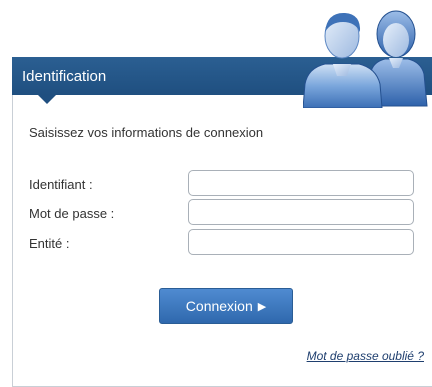 This screenshot has width=432, height=387. What do you see at coordinates (72, 213) in the screenshot?
I see `password-label: Mot de passe :` at bounding box center [72, 213].